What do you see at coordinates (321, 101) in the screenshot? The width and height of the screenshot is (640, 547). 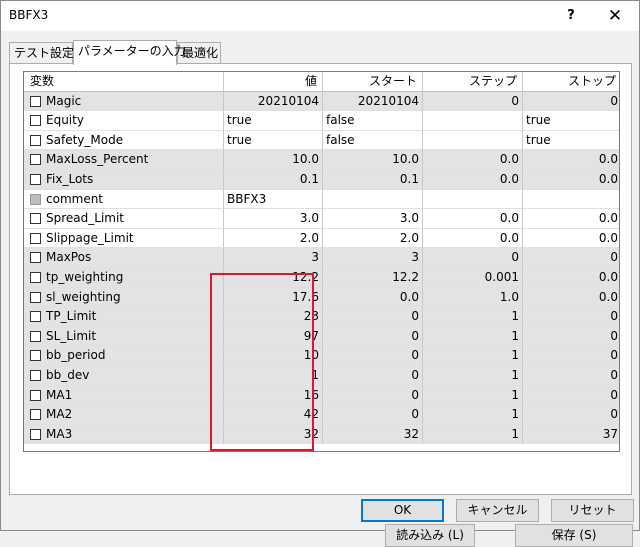 I see `grid-row-magic: Magic 20210104 20210104 0 0` at bounding box center [321, 101].